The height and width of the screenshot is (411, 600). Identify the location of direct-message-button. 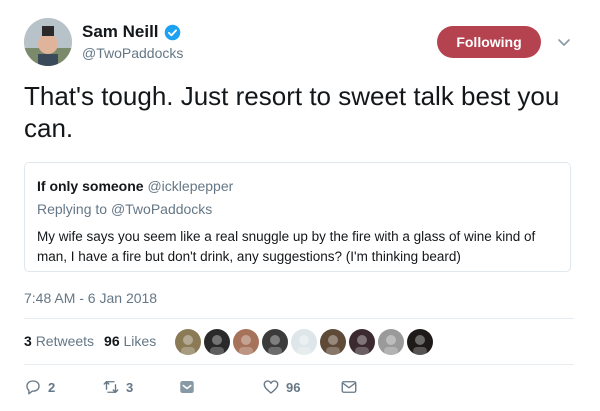
(187, 387).